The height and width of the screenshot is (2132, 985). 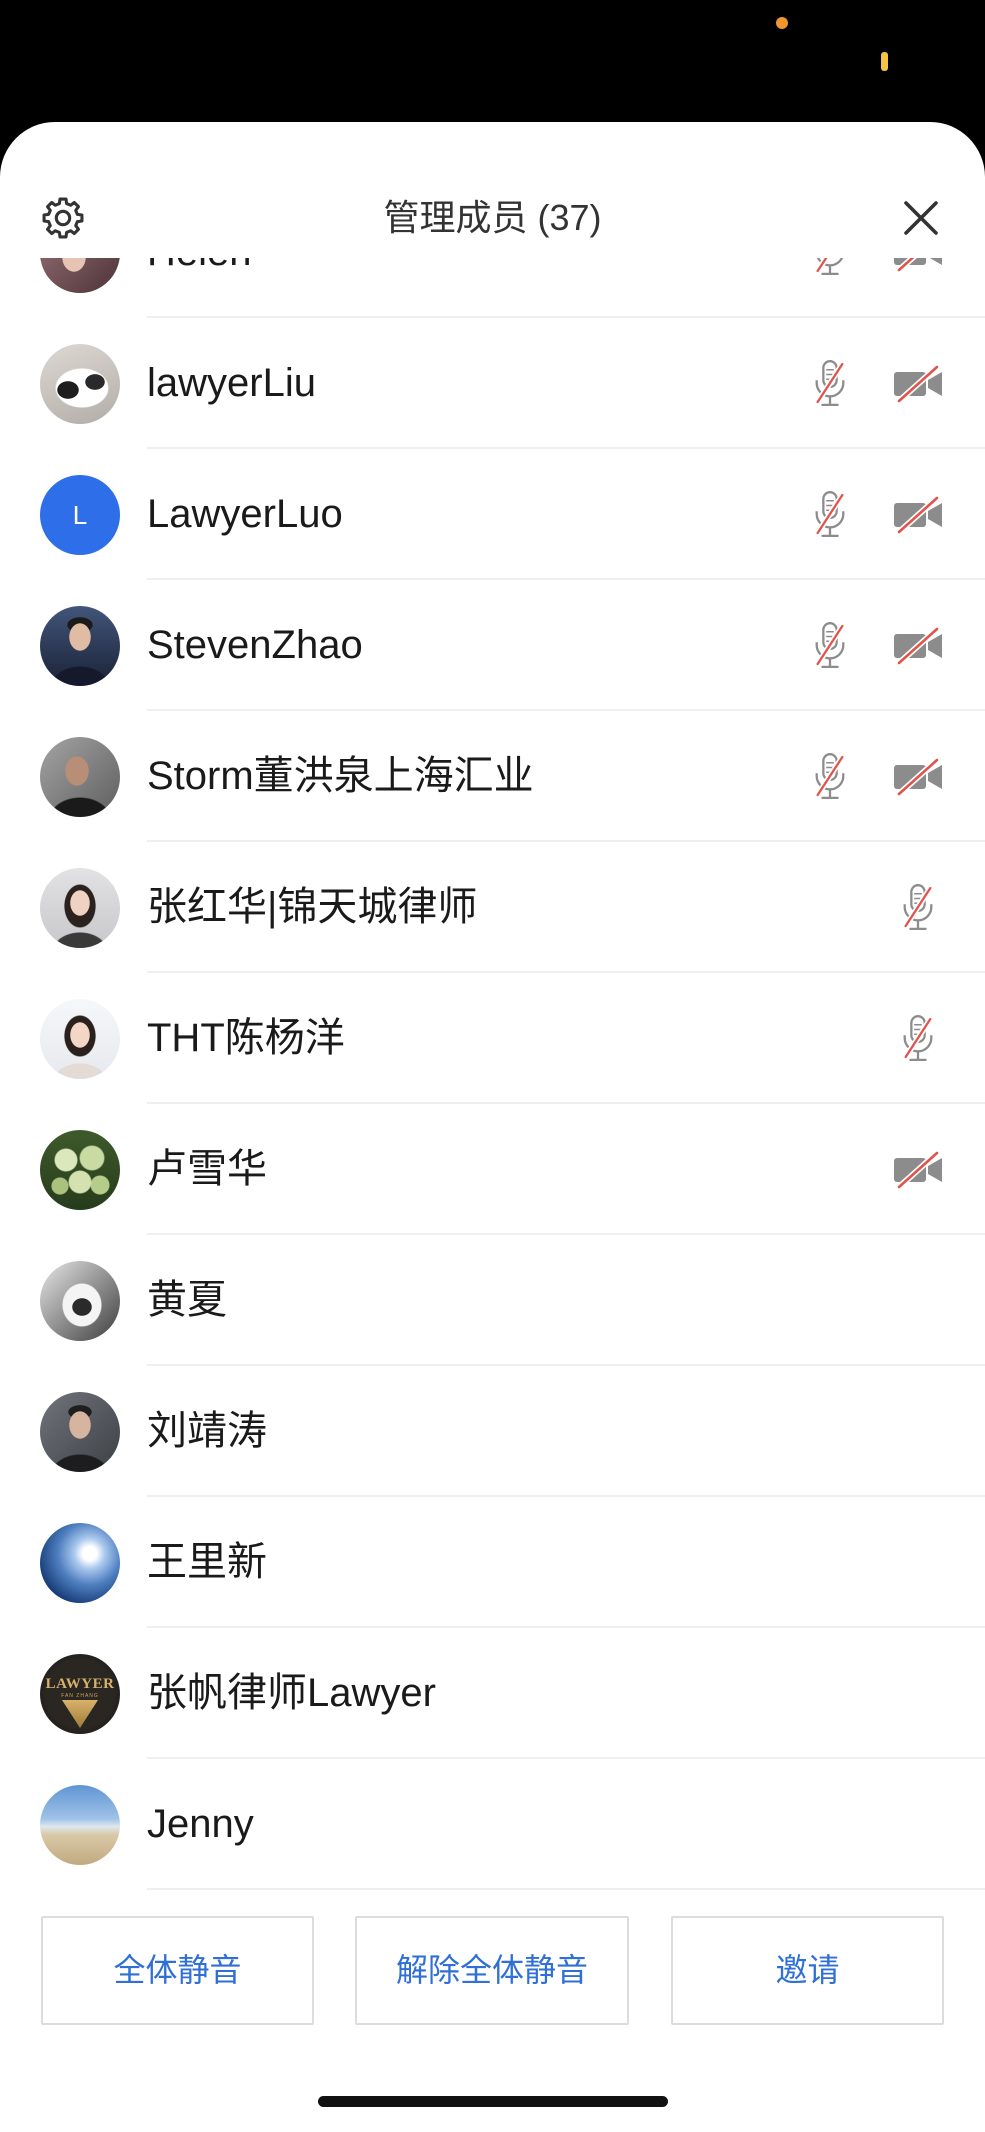 I want to click on logo-triangle, so click(x=80, y=1714).